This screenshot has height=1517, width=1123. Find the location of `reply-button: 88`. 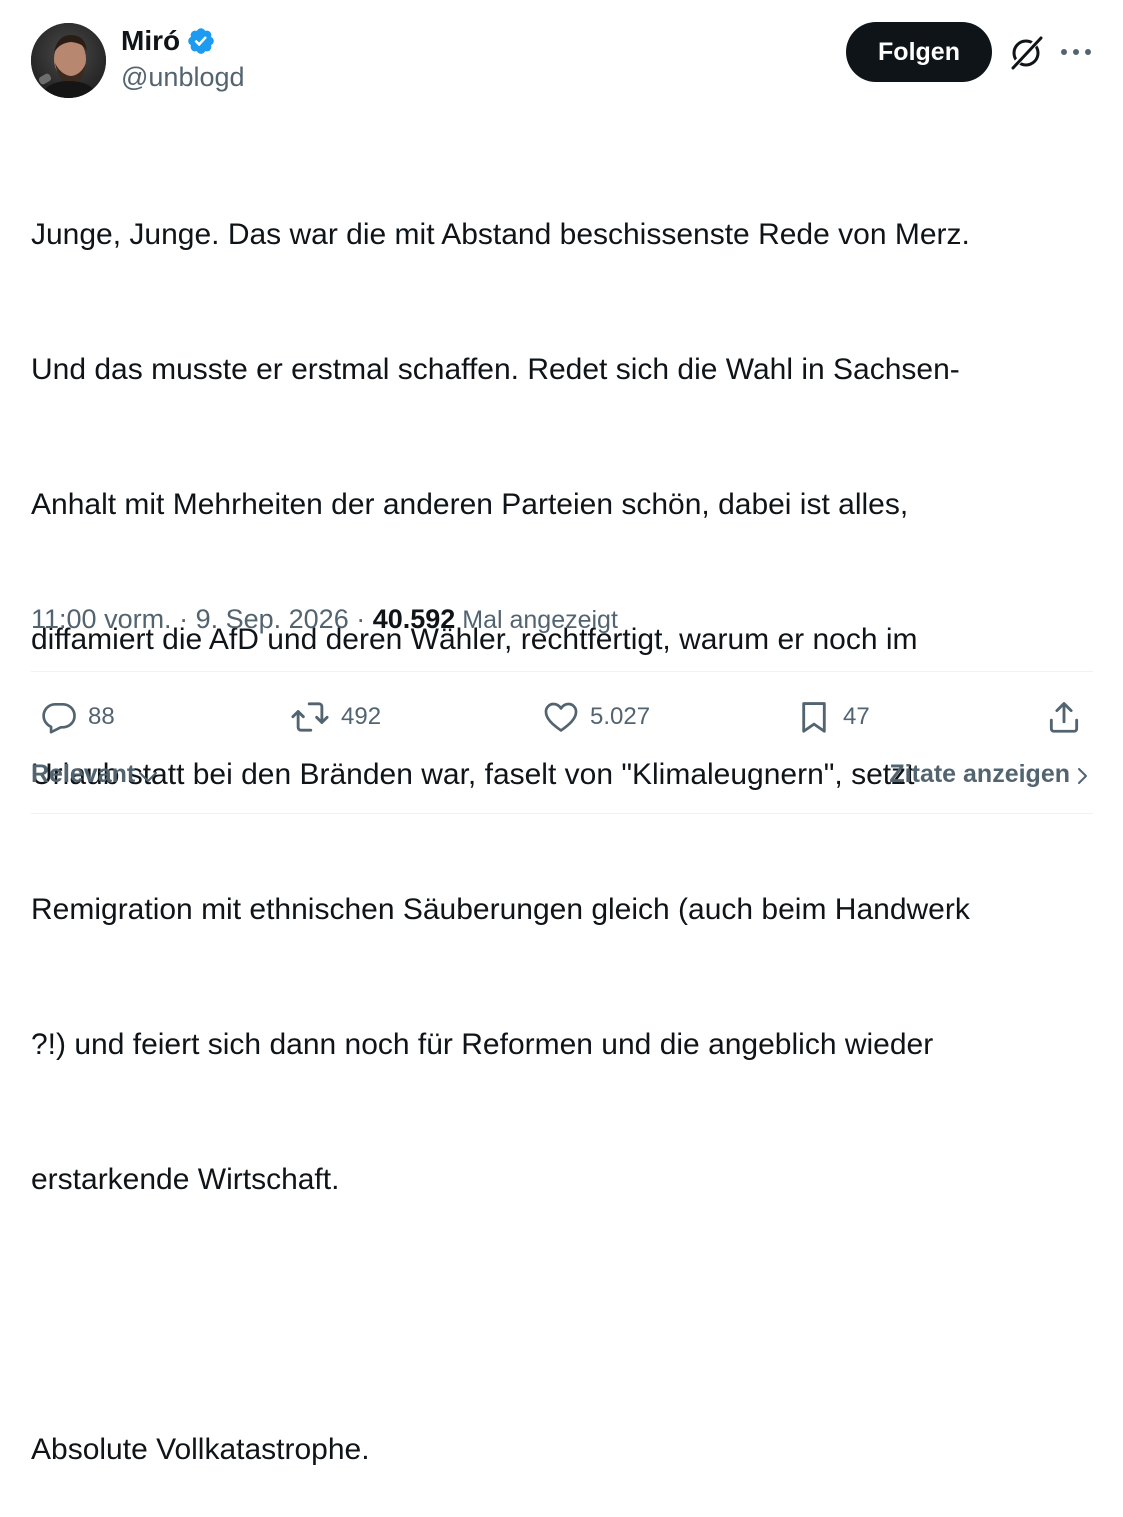

reply-button: 88 is located at coordinates (77, 717).